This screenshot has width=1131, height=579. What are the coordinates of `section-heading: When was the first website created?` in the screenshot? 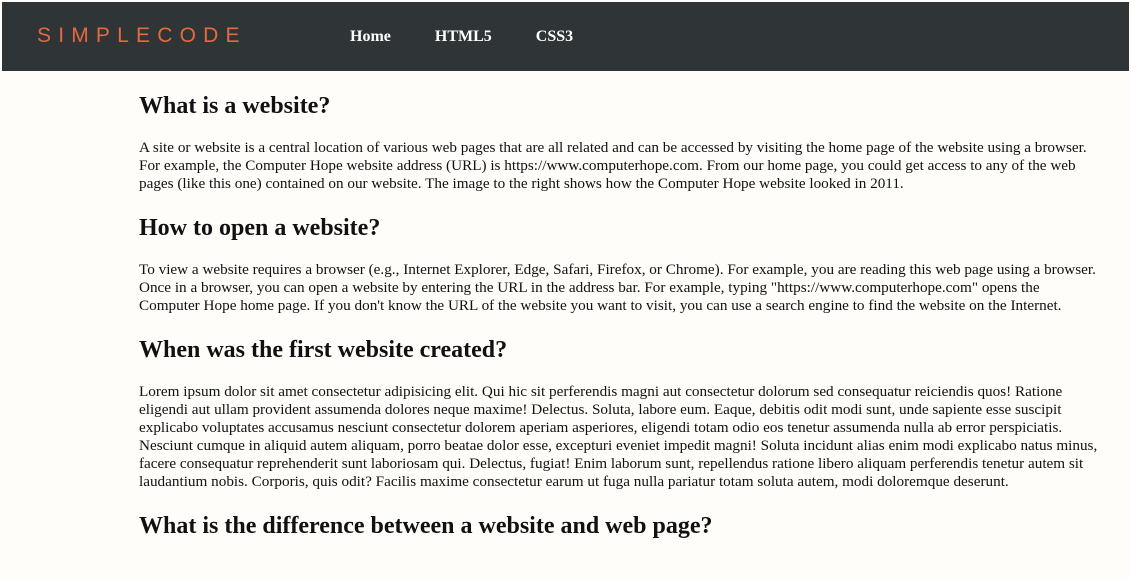 It's located at (323, 350).